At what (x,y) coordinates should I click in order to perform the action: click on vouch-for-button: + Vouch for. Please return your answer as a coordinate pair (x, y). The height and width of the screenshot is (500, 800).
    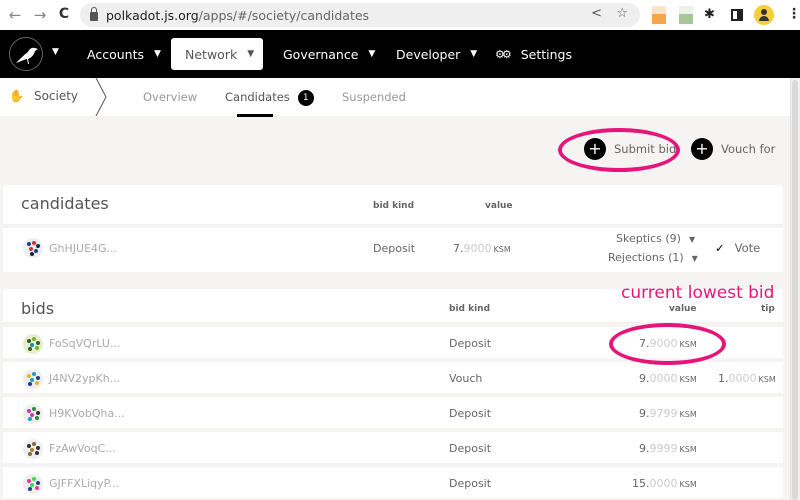
    Looking at the image, I should click on (733, 149).